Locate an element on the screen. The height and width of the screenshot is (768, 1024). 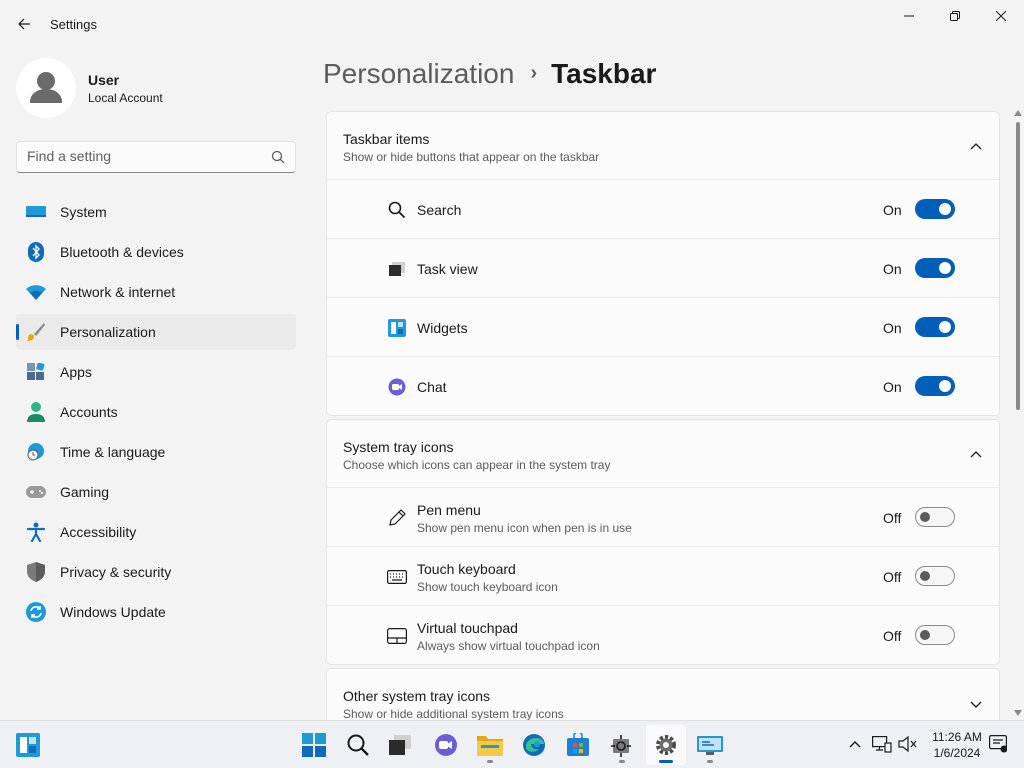
user-name: User is located at coordinates (104, 80).